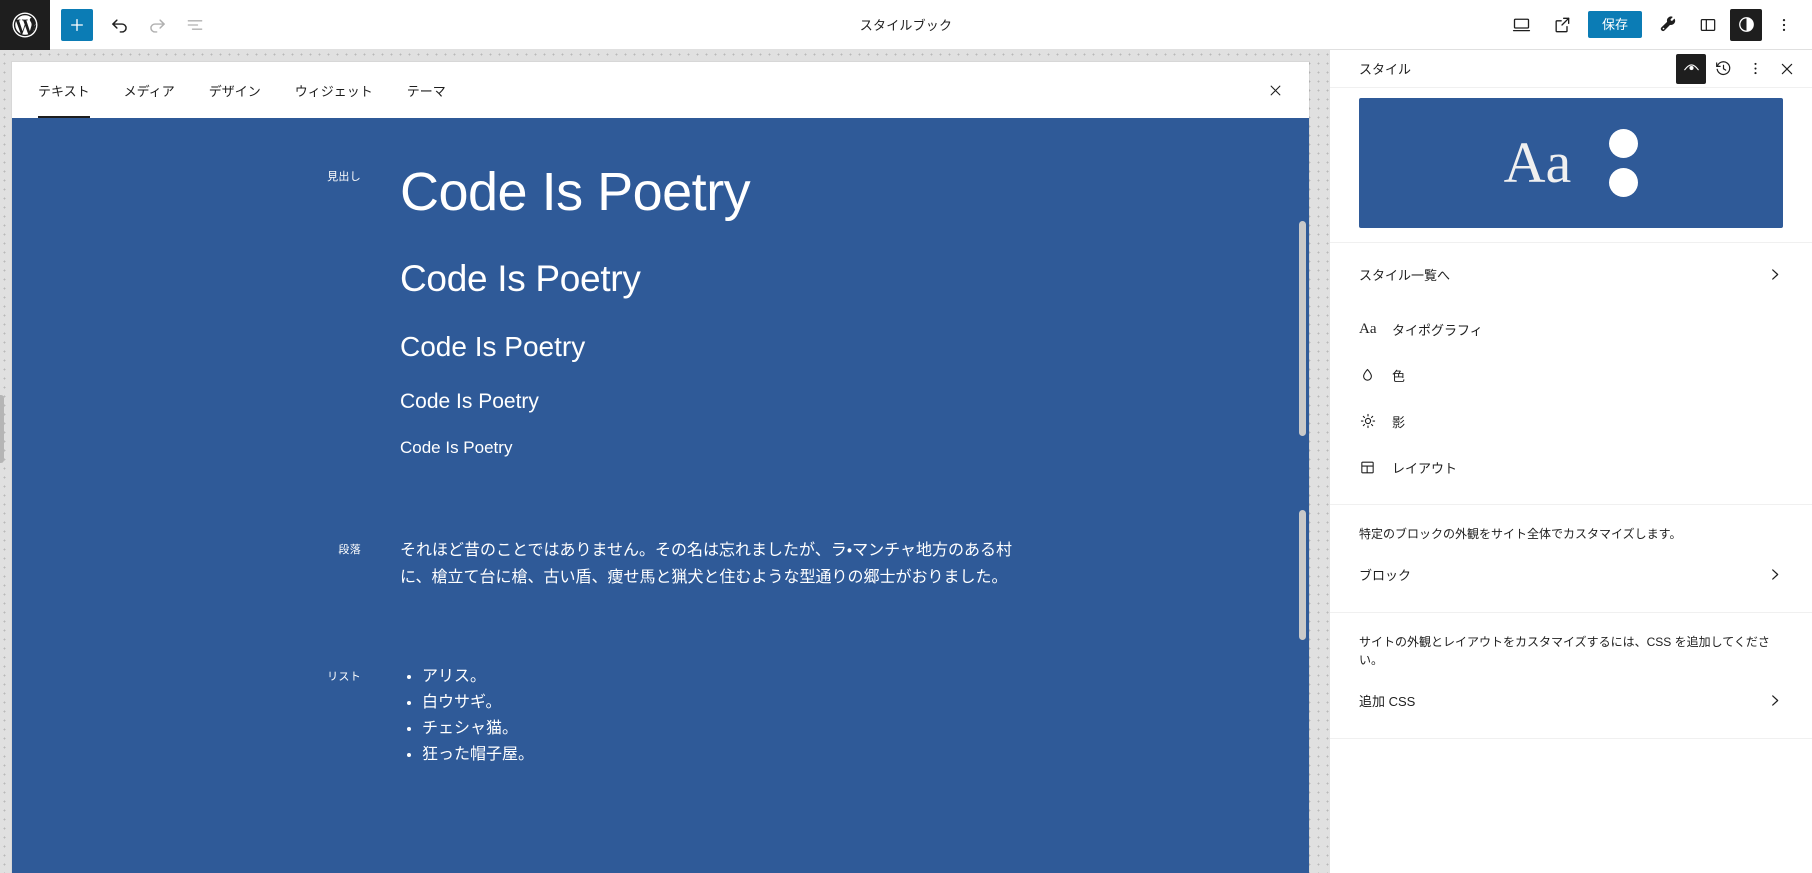 Image resolution: width=1812 pixels, height=873 pixels. I want to click on color-droplet-icon, so click(1371, 375).